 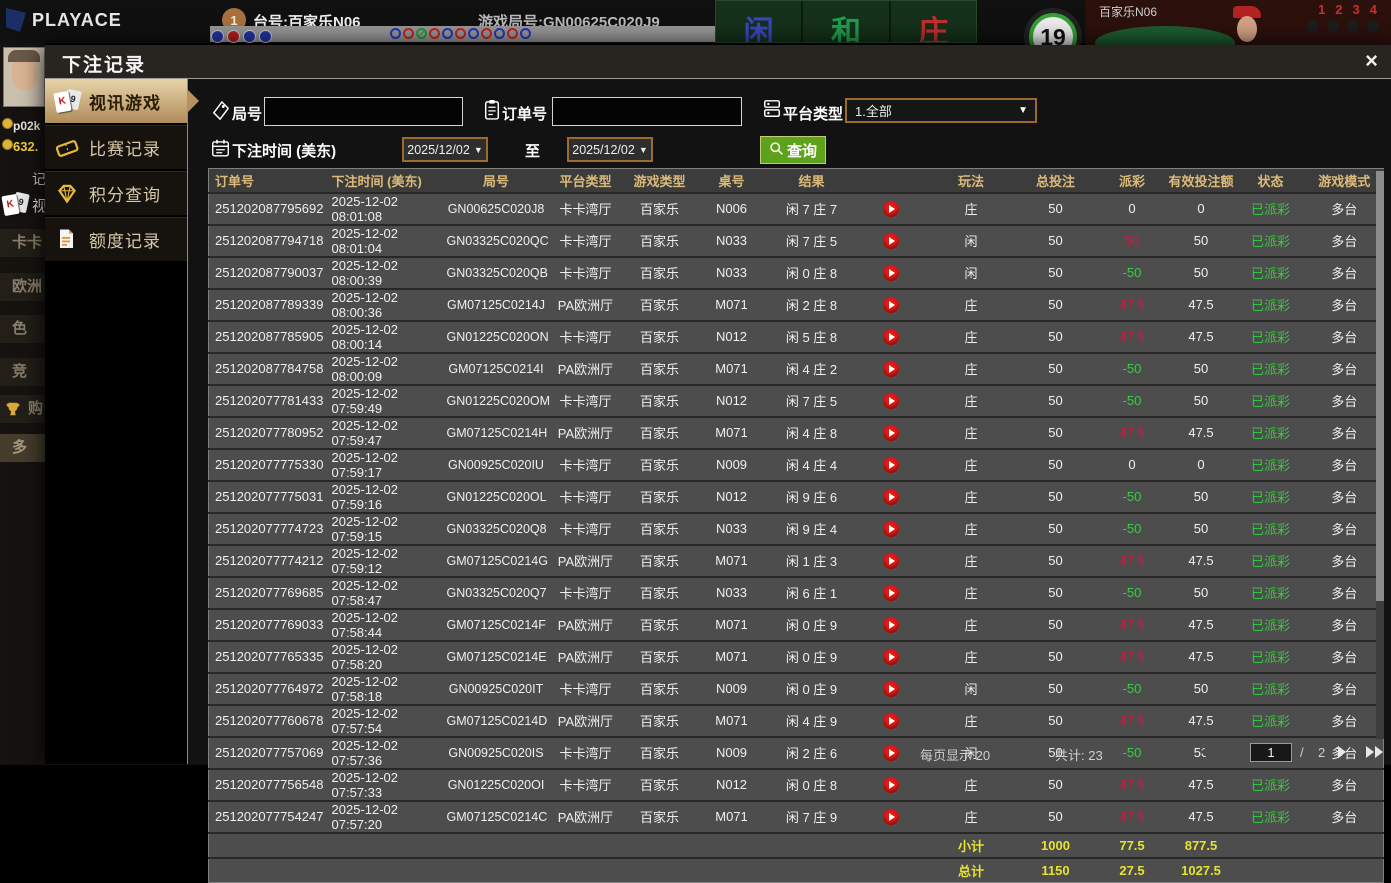 What do you see at coordinates (731, 272) in the screenshot?
I see `cell-table-no: N033` at bounding box center [731, 272].